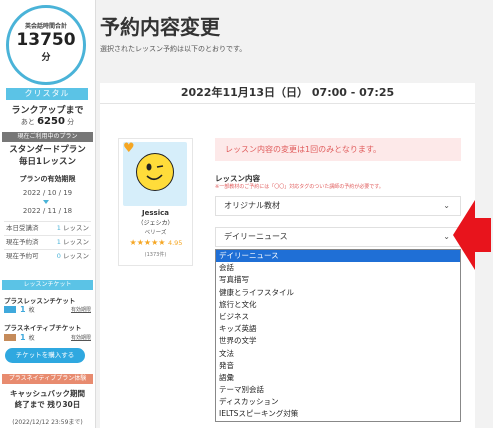 The width and height of the screenshot is (493, 428). Describe the element at coordinates (31, 338) in the screenshot. I see `ticket-2-unit: 枚` at that location.